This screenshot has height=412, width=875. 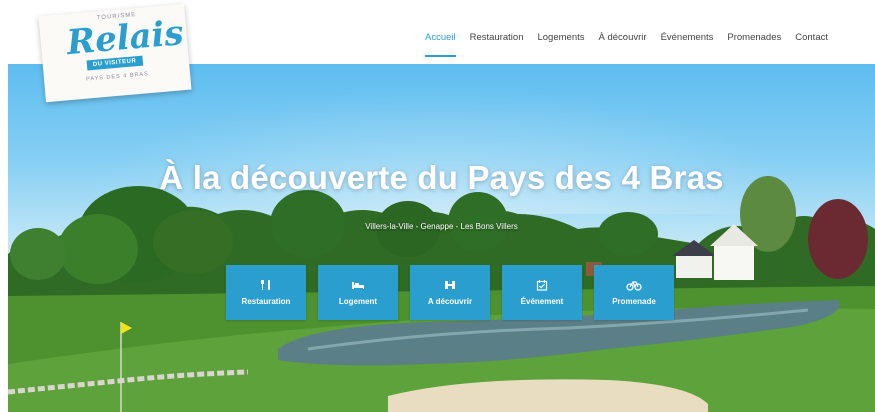 I want to click on logo-bottom-text: PAYS DES 4 BRAS, so click(x=117, y=77).